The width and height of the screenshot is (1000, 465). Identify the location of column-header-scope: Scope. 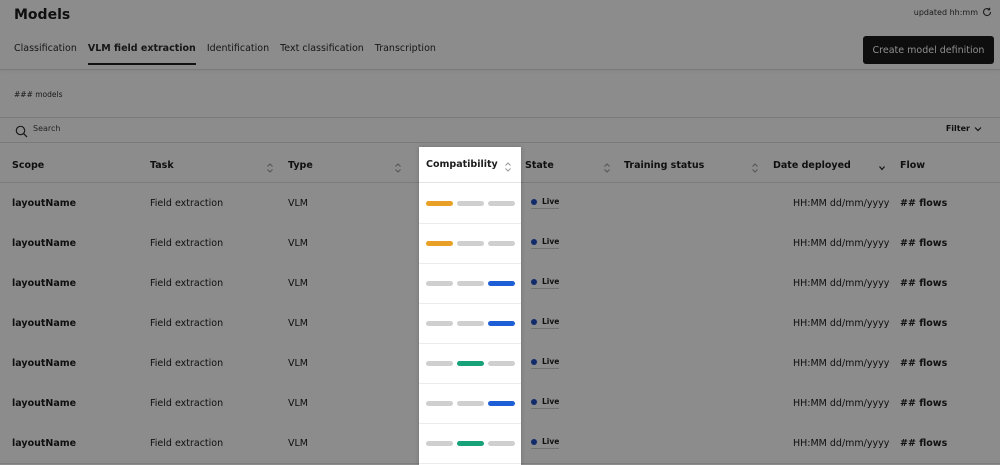
(28, 165).